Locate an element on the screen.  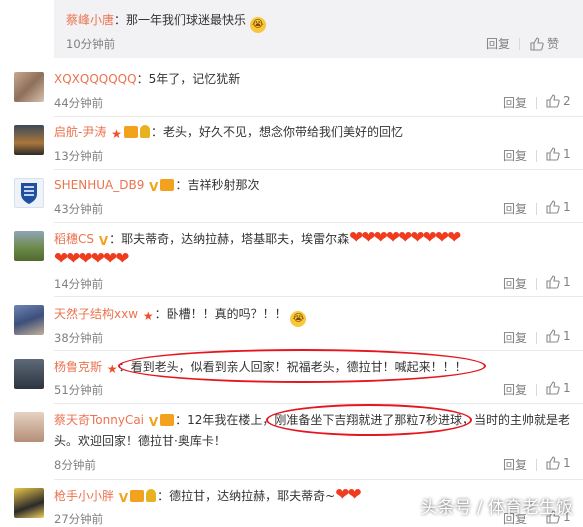
reply-time: 10分钟前 is located at coordinates (91, 44).